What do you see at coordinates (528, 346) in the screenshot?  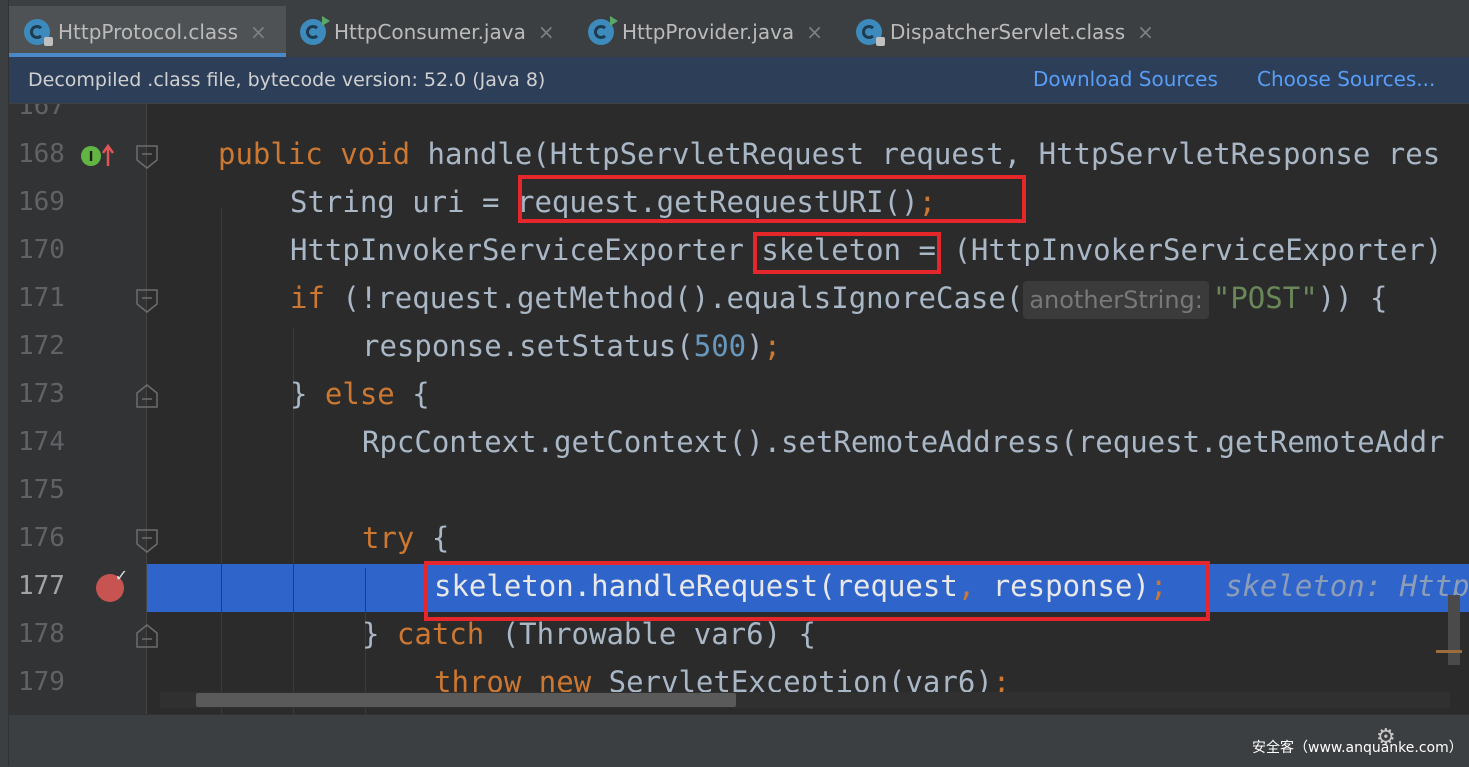 I see `code-token: response.setStatus(` at bounding box center [528, 346].